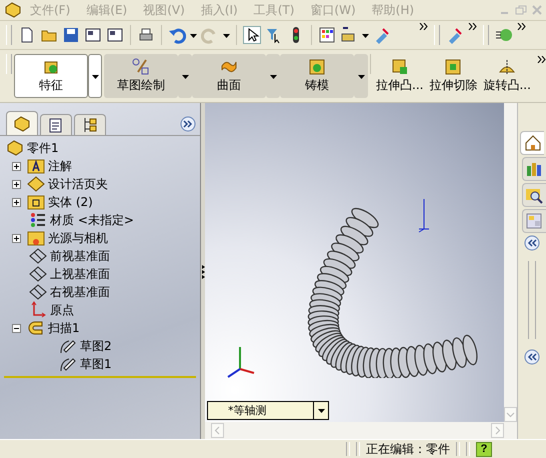 This screenshot has height=458, width=546. Describe the element at coordinates (80, 274) in the screenshot. I see `tree-item: 上视基准面` at that location.